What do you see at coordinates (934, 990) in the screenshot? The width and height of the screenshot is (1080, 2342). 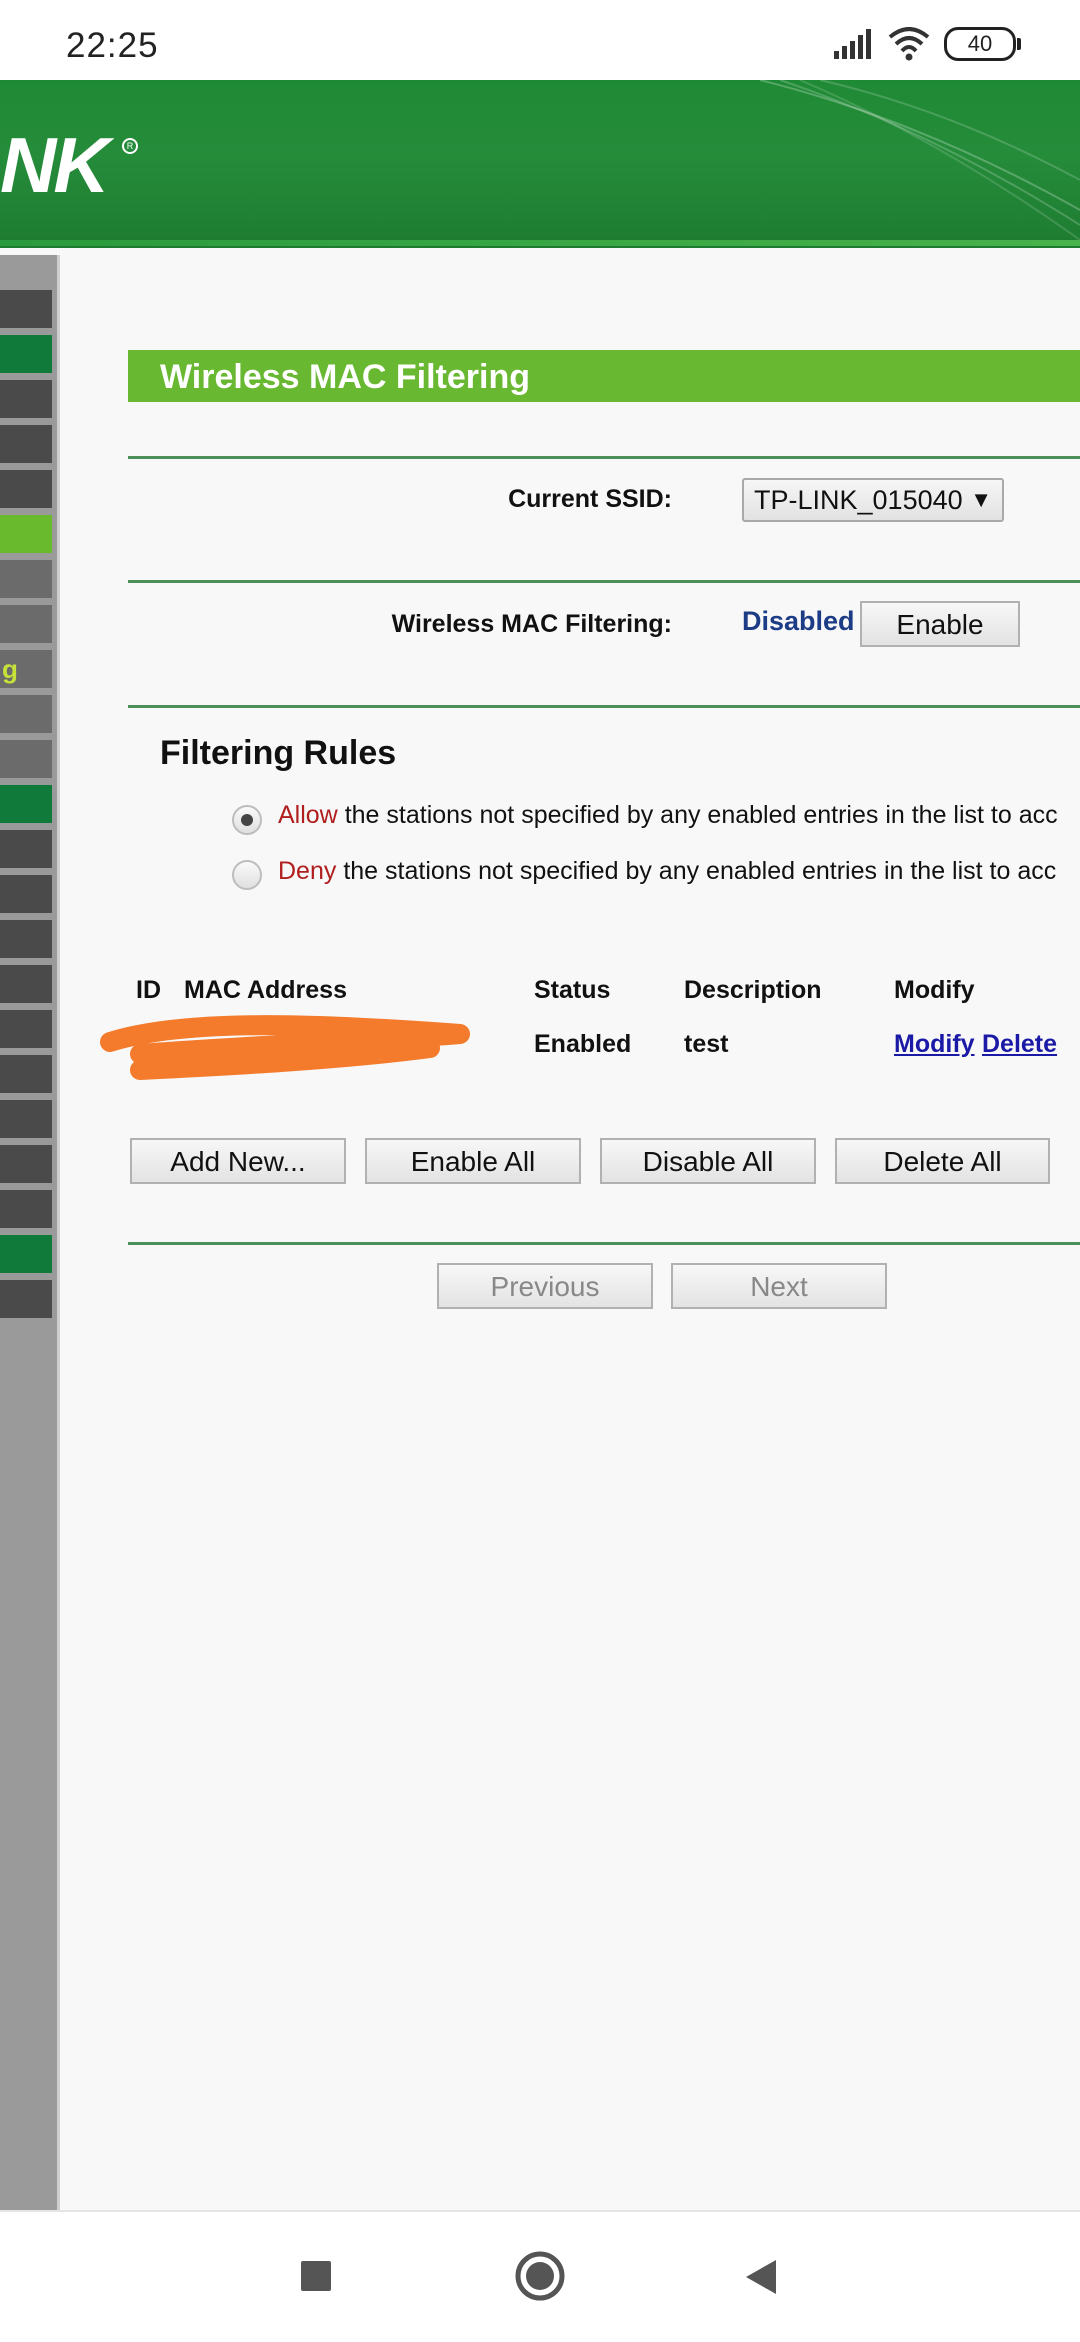 I see `col-header-modify: Modify` at bounding box center [934, 990].